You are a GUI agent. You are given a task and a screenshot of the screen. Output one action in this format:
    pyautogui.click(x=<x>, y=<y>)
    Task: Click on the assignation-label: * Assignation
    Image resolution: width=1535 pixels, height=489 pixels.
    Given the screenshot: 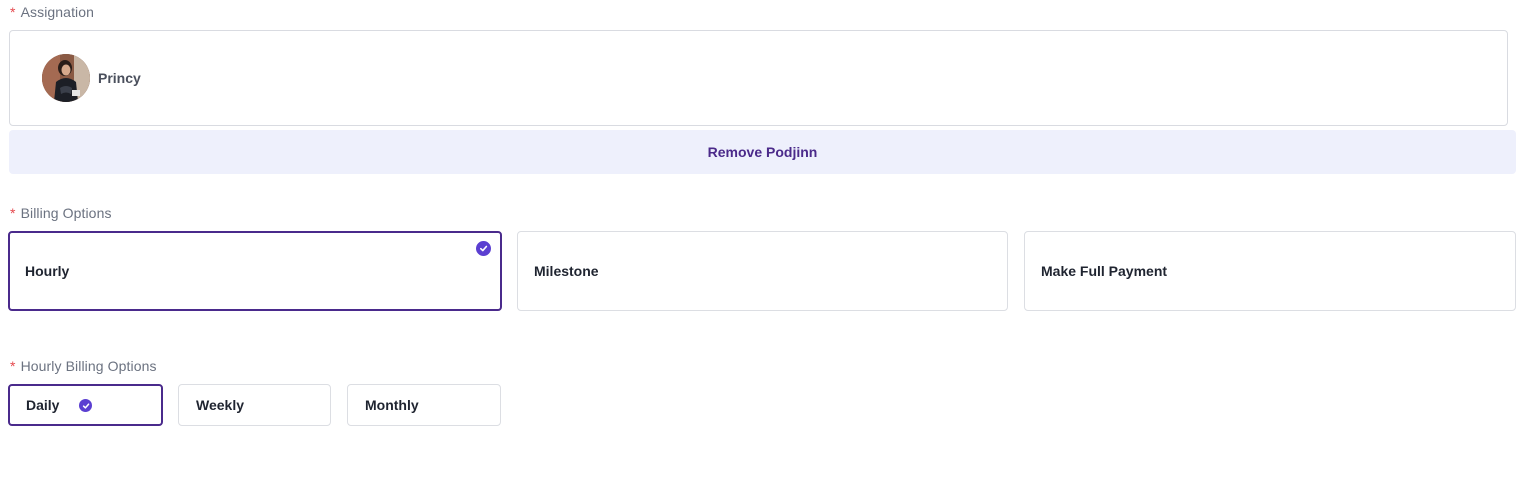 What is the action you would take?
    pyautogui.click(x=52, y=12)
    